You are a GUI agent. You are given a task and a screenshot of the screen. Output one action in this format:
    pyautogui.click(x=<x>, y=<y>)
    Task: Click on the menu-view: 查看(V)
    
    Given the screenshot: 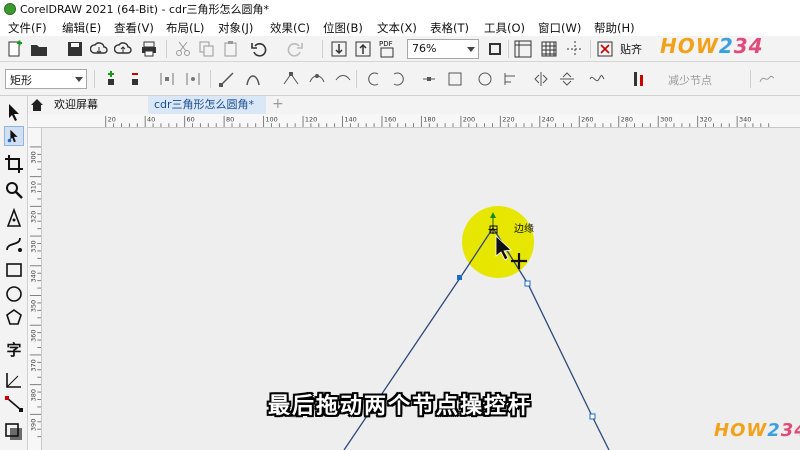 What is the action you would take?
    pyautogui.click(x=134, y=28)
    